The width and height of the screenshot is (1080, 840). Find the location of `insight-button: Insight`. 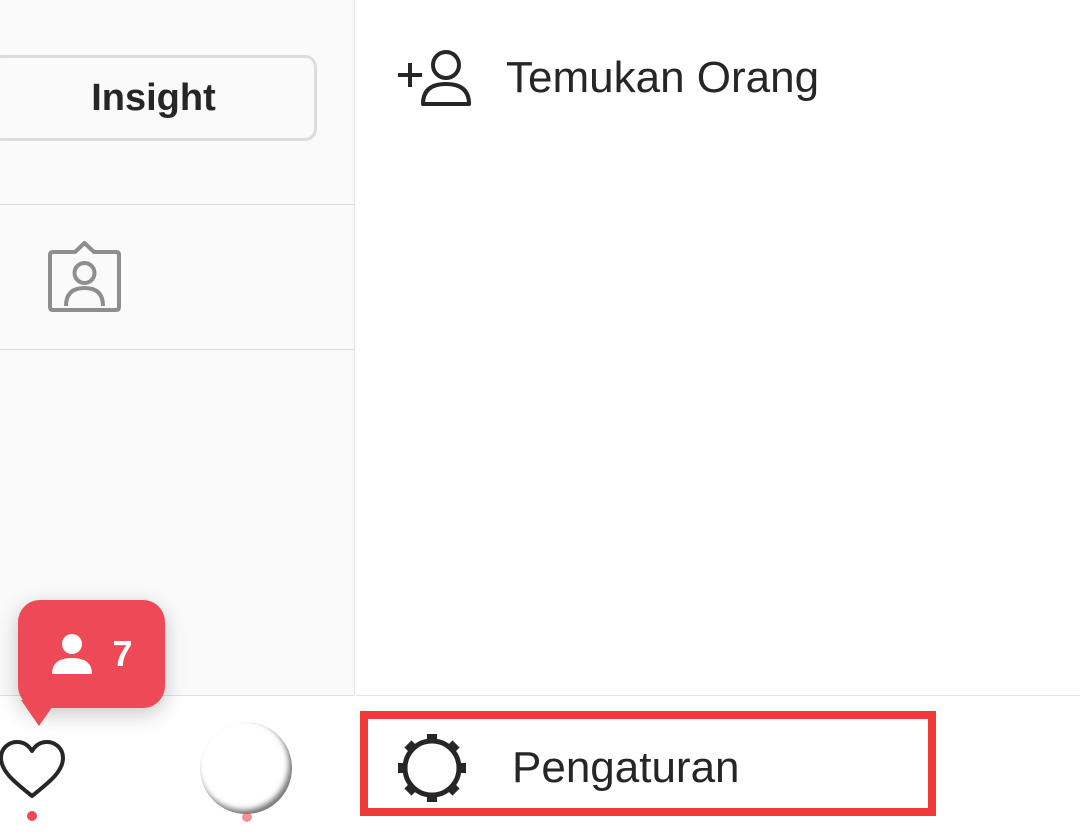

insight-button: Insight is located at coordinates (158, 98).